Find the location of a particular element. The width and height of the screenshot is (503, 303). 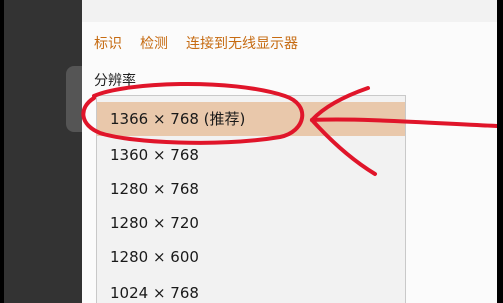

right-edge is located at coordinates (500, 151).